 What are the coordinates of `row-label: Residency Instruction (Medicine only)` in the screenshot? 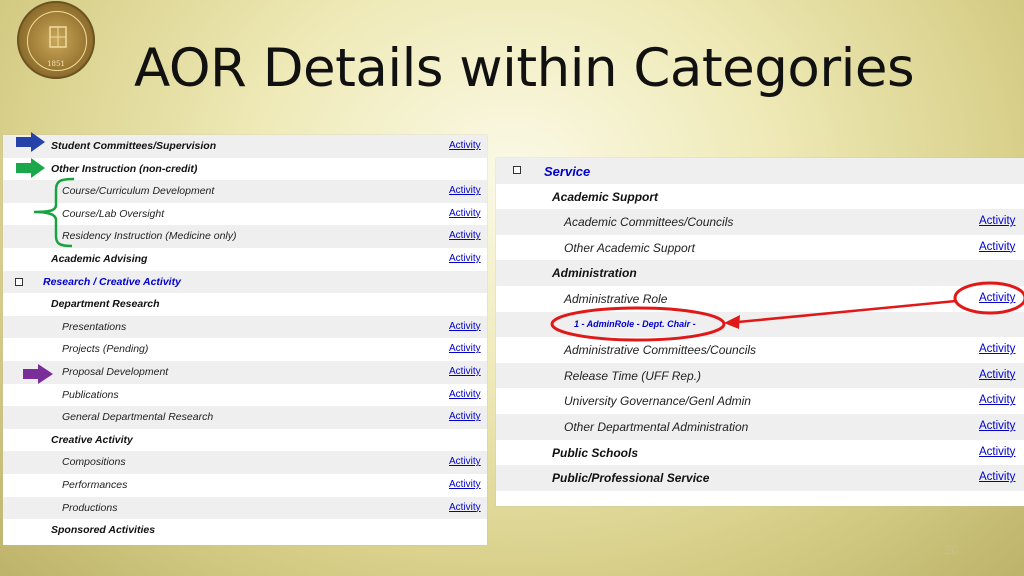 It's located at (149, 236).